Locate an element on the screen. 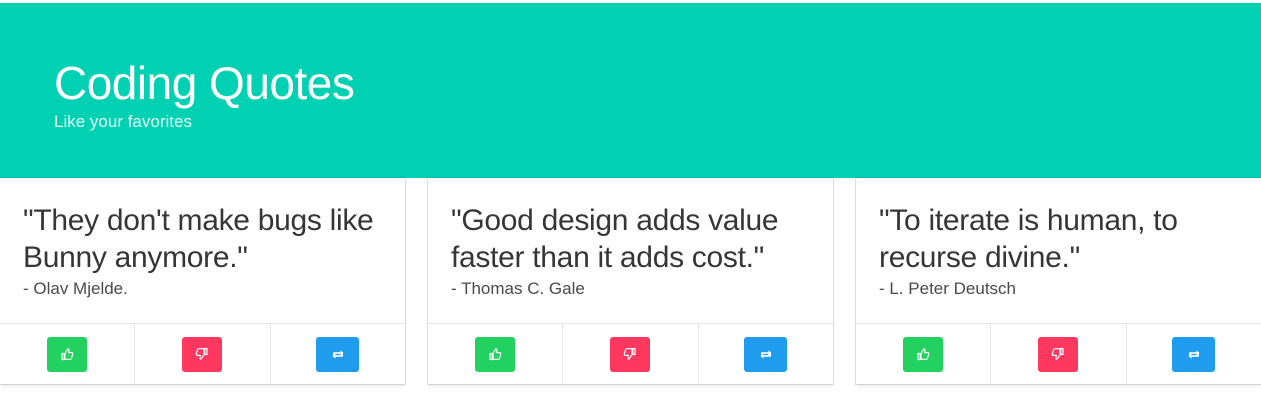 The image size is (1261, 410). quote-author: - L. Peter Deutsch is located at coordinates (948, 288).